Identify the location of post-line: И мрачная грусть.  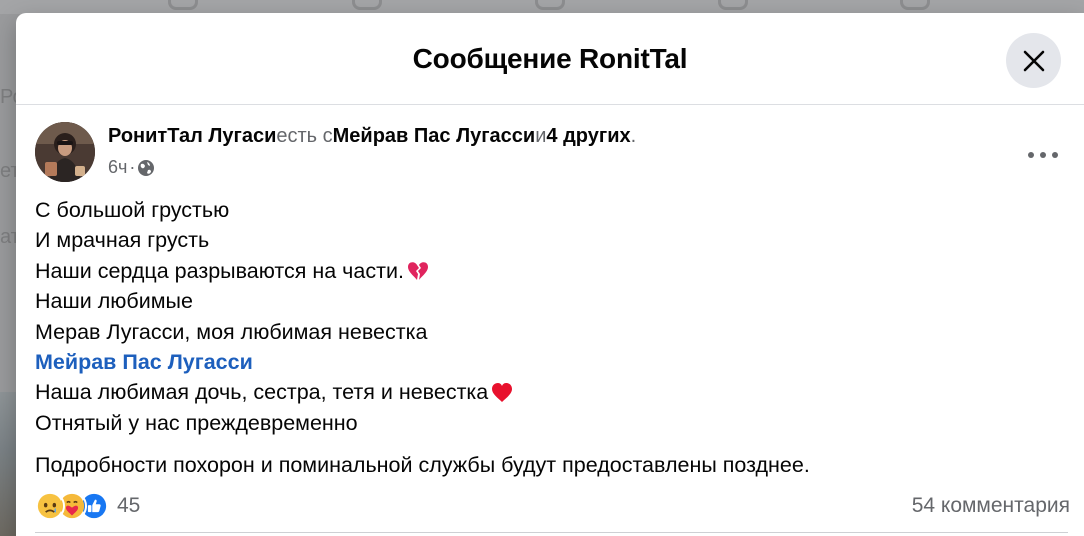
(545, 240).